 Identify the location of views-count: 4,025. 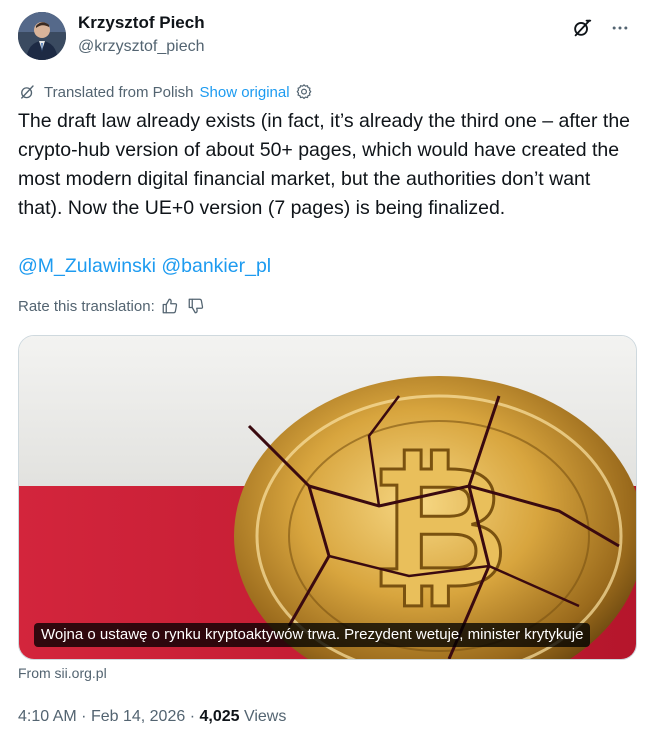
(219, 716).